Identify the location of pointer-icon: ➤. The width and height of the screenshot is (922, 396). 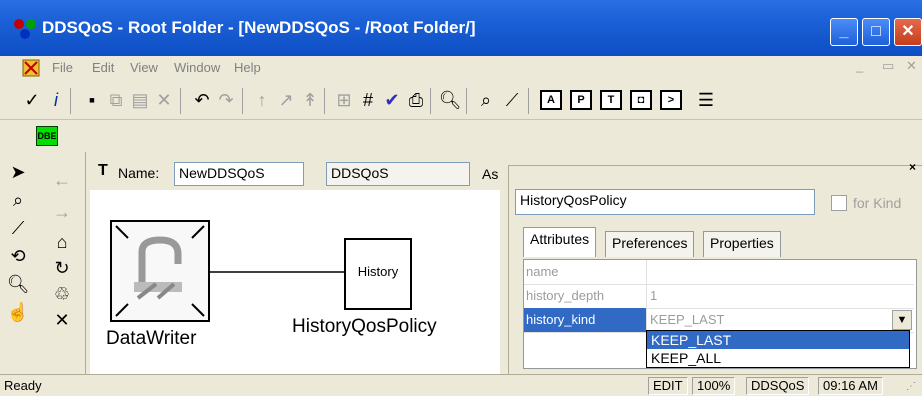
(18, 172).